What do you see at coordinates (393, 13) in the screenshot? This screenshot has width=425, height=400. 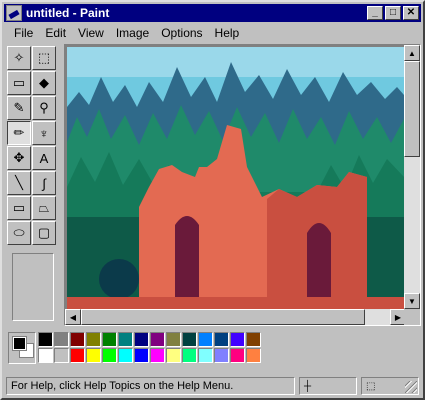 I see `maximize-button: □` at bounding box center [393, 13].